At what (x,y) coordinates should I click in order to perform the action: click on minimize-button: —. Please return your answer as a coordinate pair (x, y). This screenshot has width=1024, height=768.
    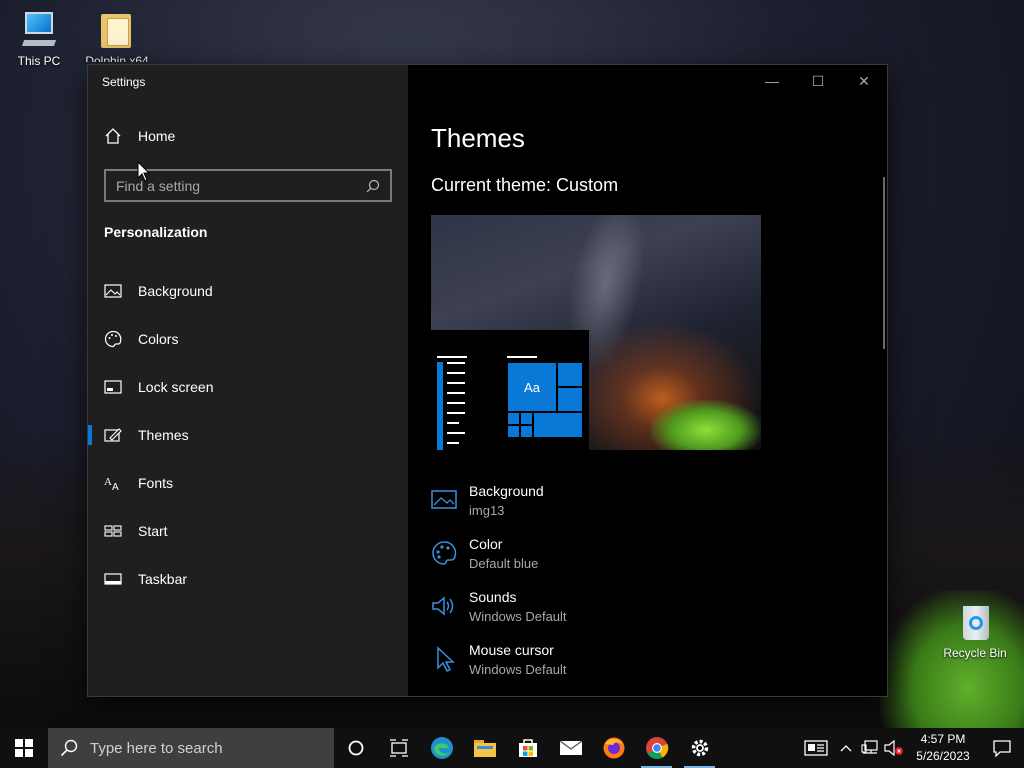
    Looking at the image, I should click on (772, 81).